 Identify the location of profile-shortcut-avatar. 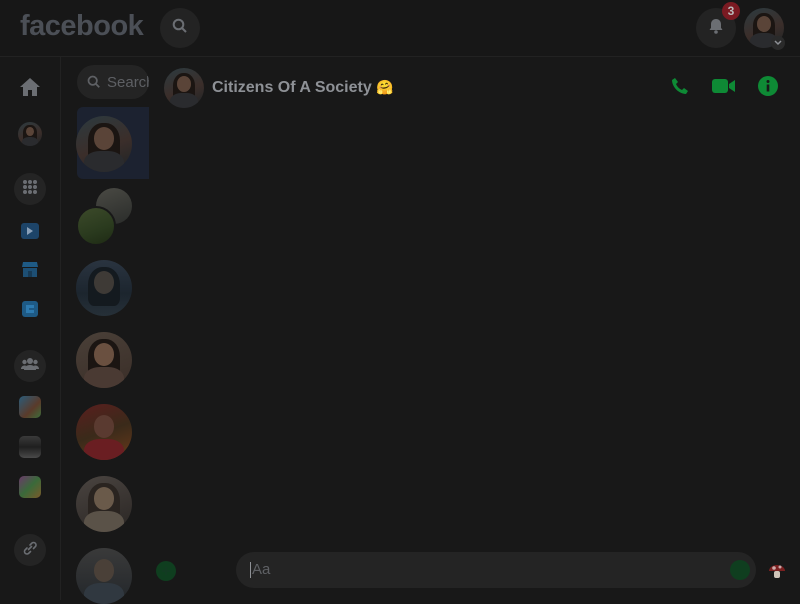
(30, 134).